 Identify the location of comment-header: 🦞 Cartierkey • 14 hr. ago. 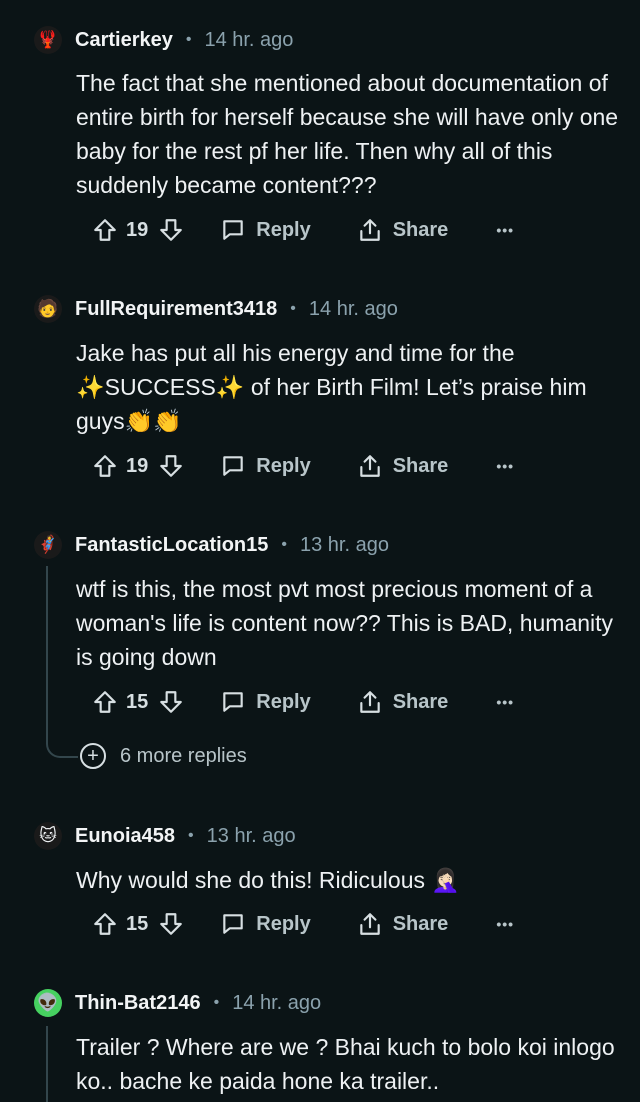
(163, 40).